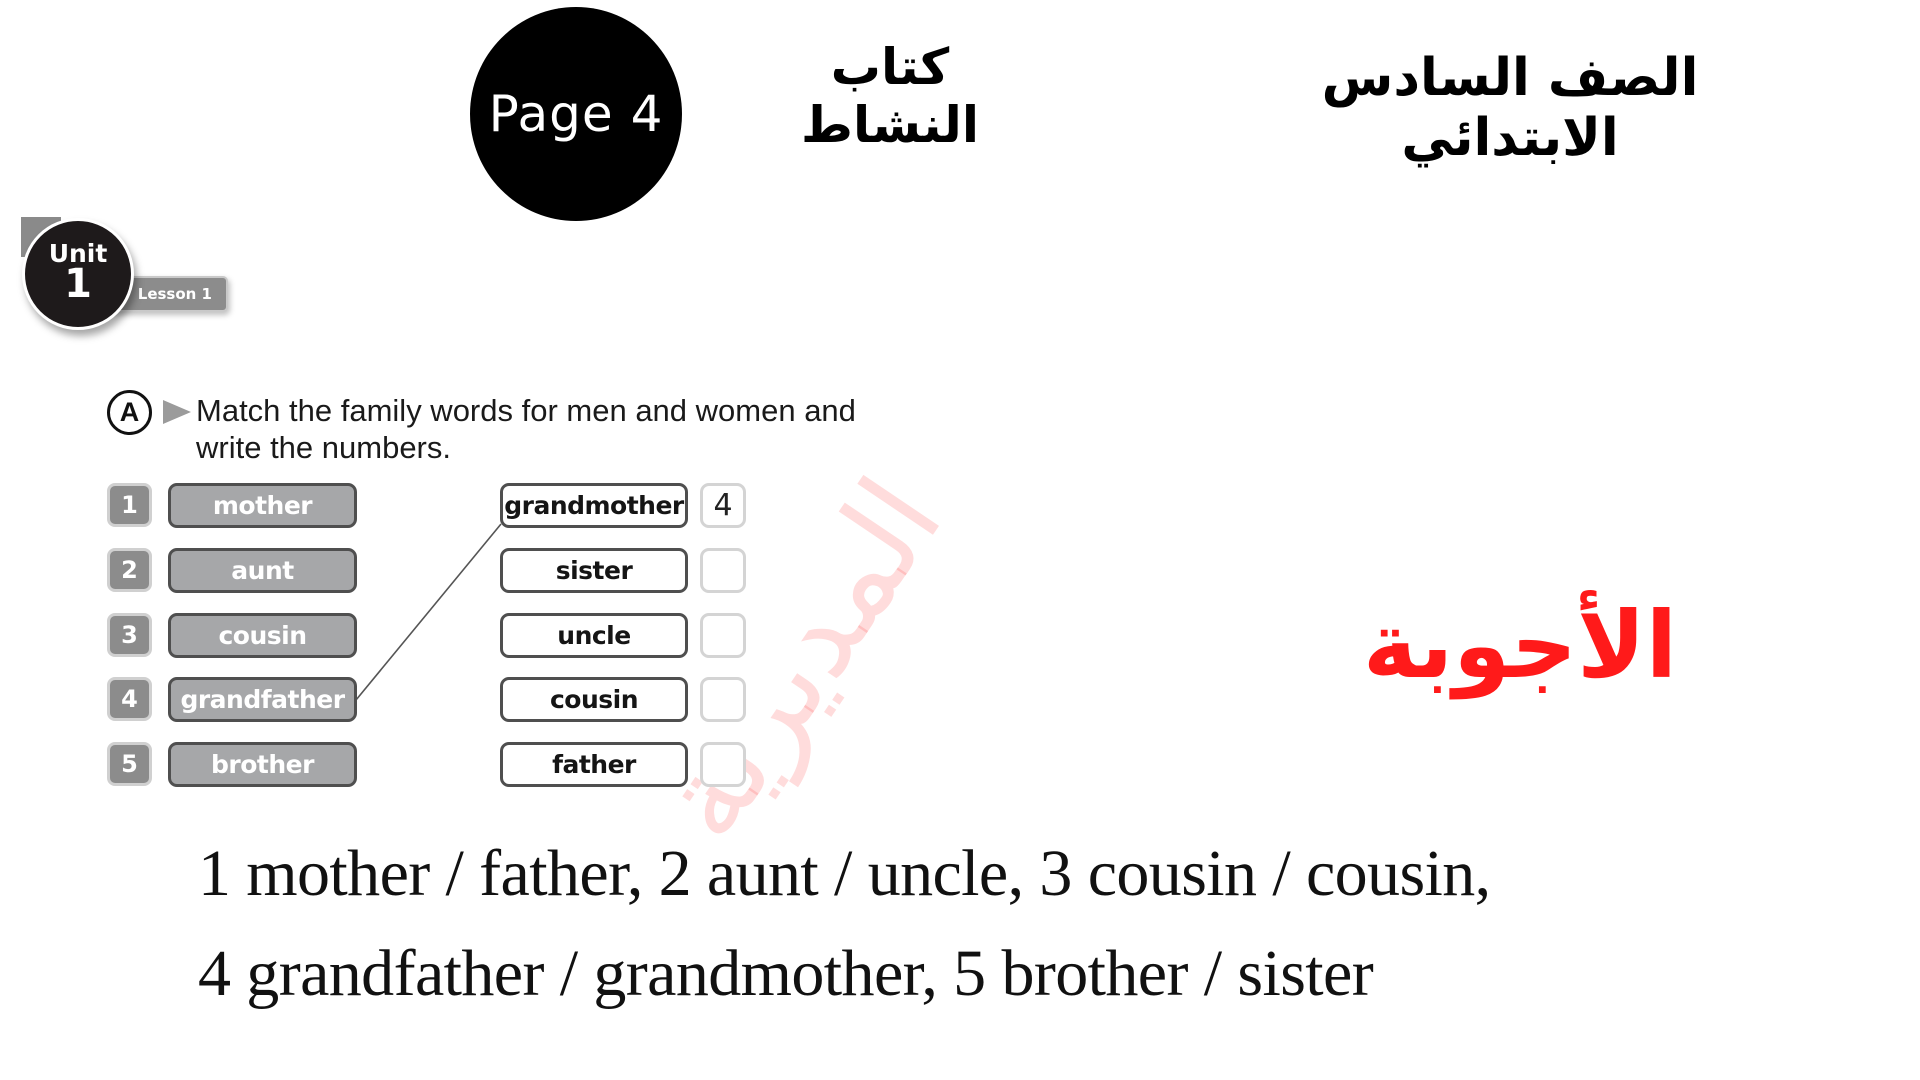 The width and height of the screenshot is (1920, 1080). Describe the element at coordinates (262, 505) in the screenshot. I see `left-word-box: mother` at that location.